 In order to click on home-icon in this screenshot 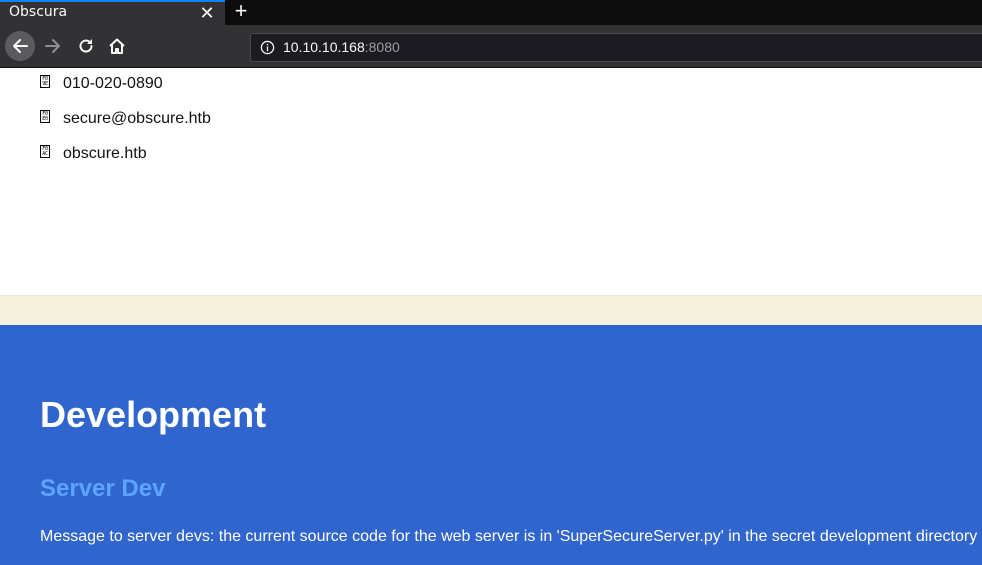, I will do `click(117, 46)`.